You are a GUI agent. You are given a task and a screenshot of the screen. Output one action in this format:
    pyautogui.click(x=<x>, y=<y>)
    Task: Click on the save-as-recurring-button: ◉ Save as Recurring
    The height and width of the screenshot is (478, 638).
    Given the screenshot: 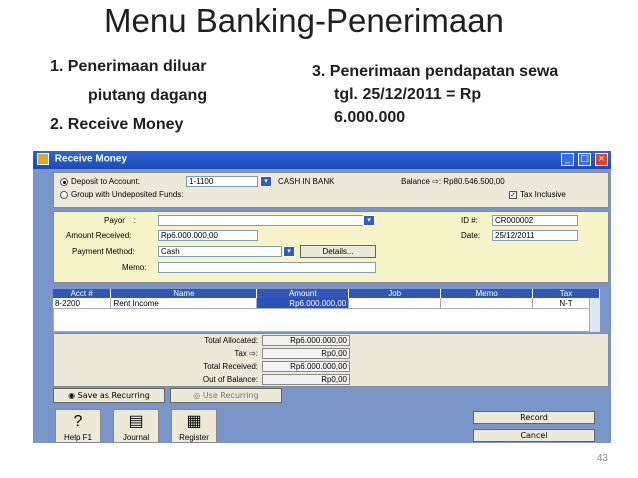 What is the action you would take?
    pyautogui.click(x=109, y=395)
    